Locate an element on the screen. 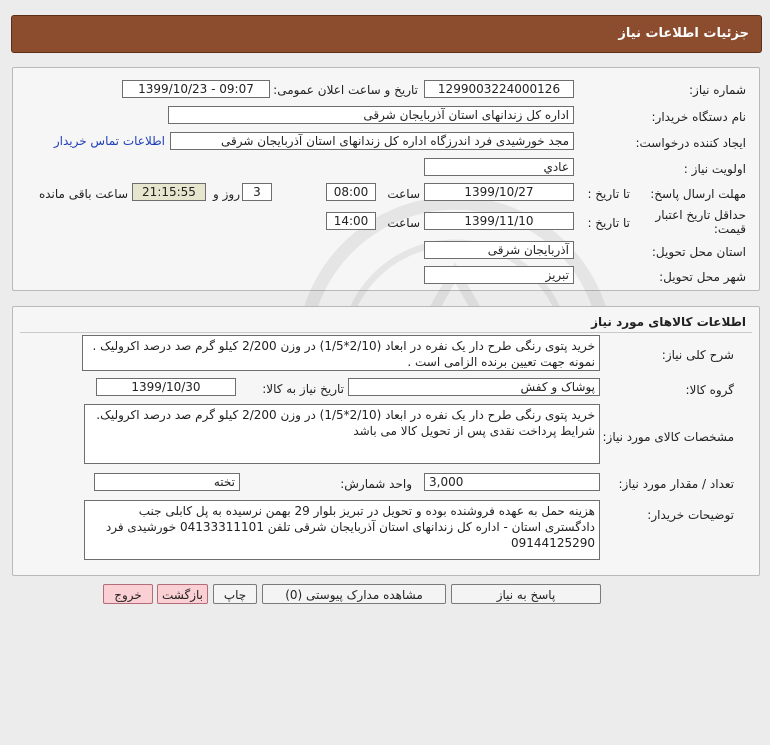  unit-label: واحد شمارش: is located at coordinates (376, 484).